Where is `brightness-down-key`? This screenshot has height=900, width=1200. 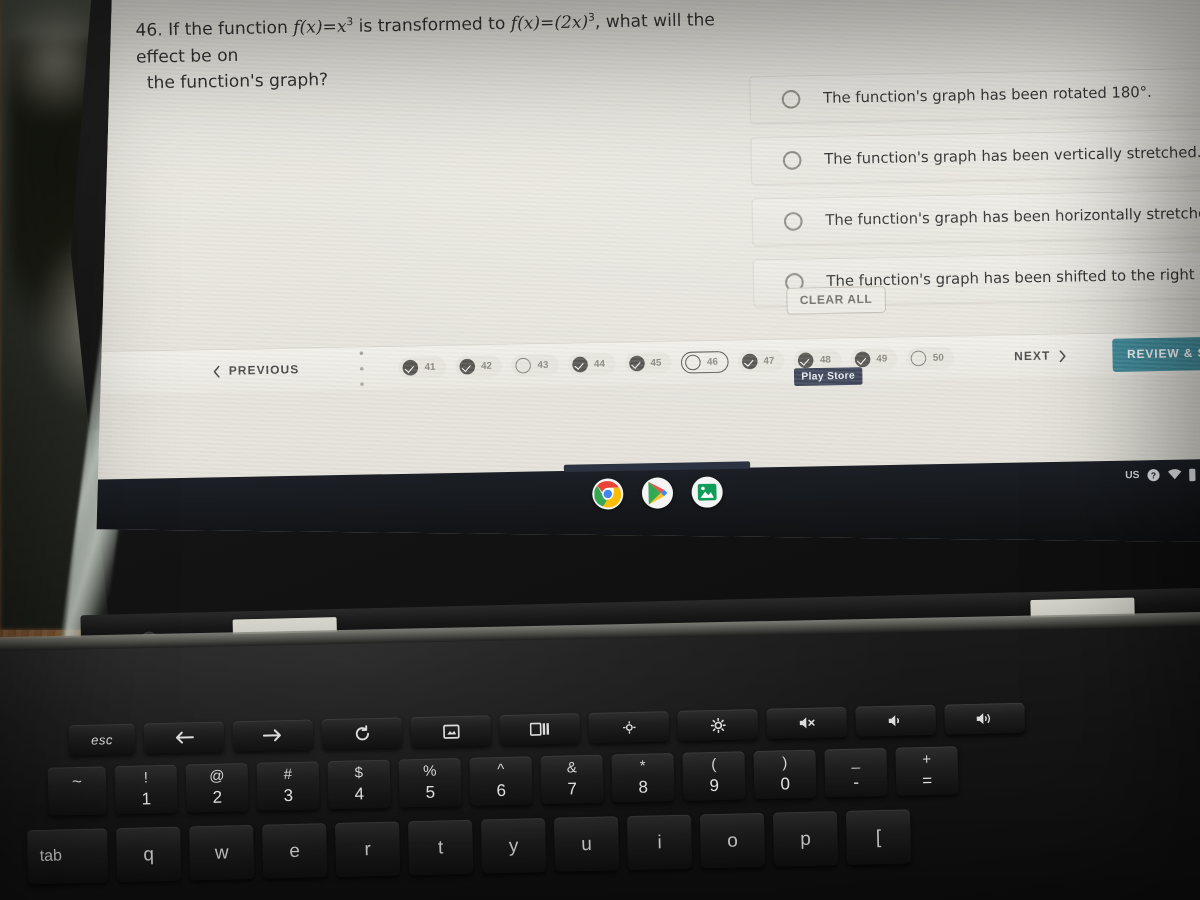
brightness-down-key is located at coordinates (629, 727).